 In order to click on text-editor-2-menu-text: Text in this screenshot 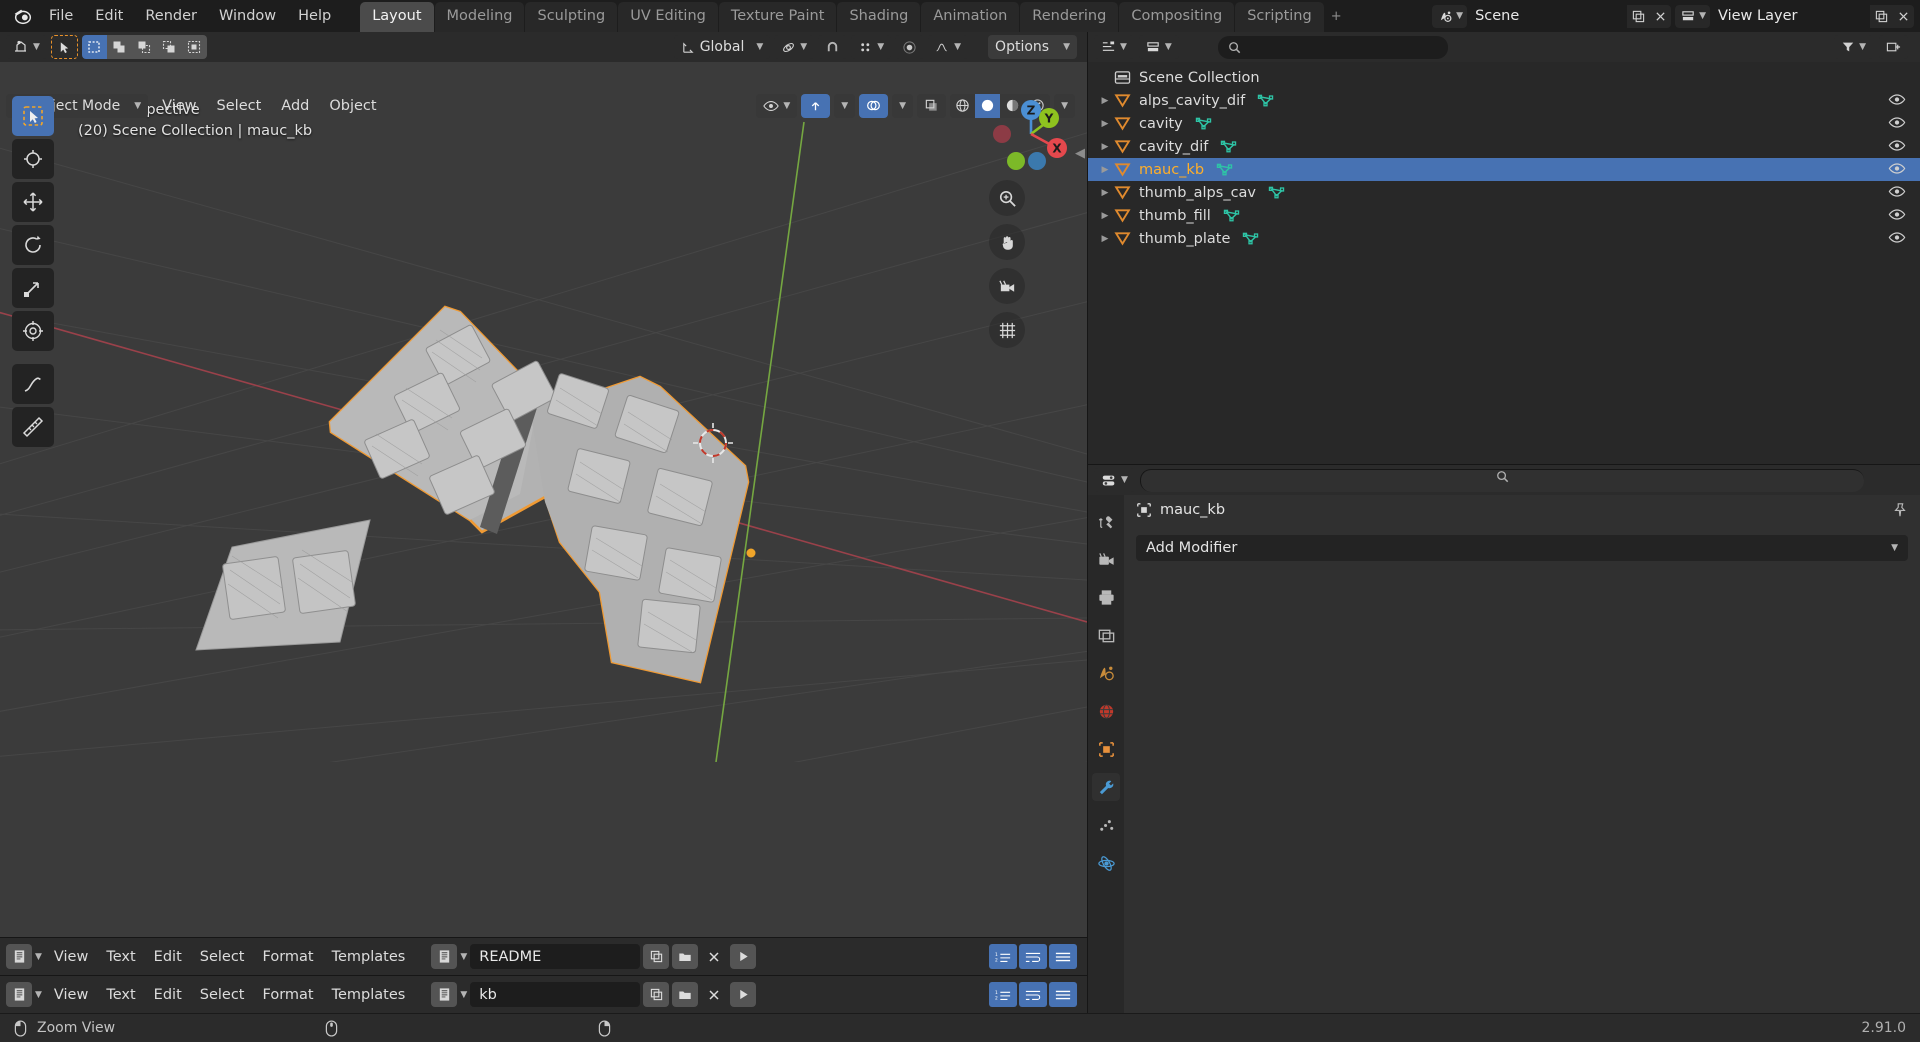, I will do `click(120, 995)`.